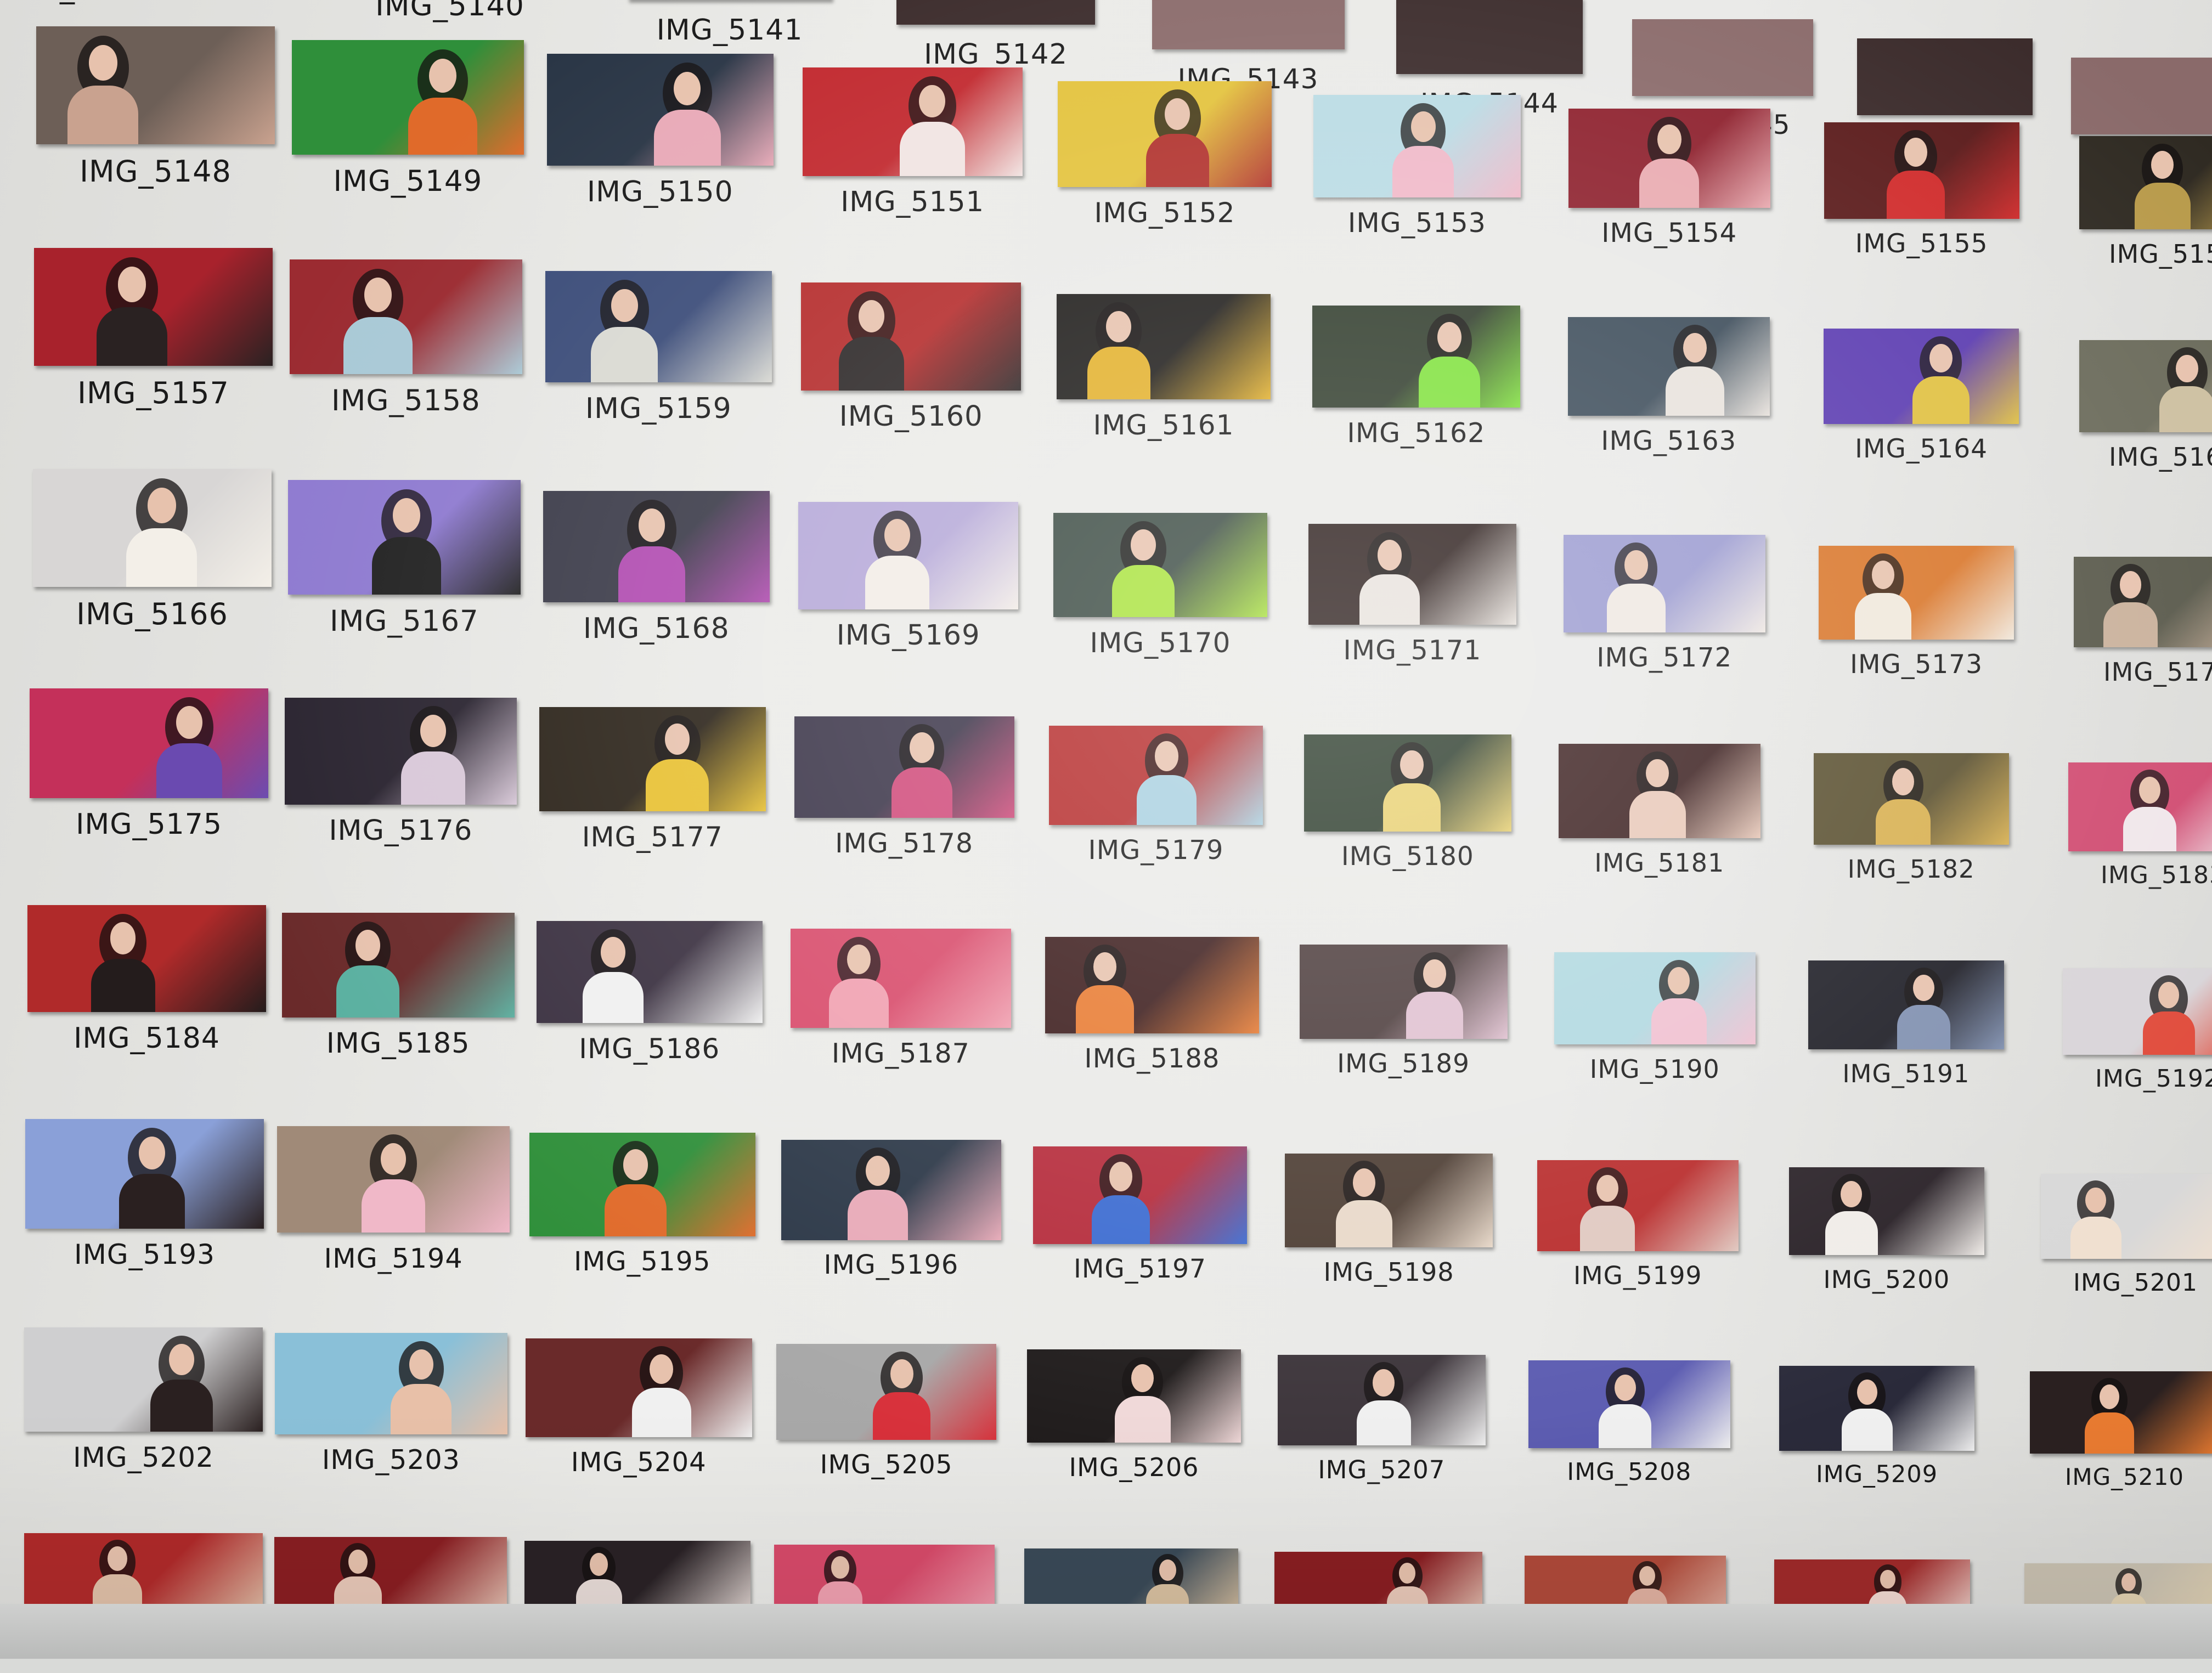 This screenshot has height=1673, width=2212. I want to click on file-item: IMG_5156, so click(2145, 207).